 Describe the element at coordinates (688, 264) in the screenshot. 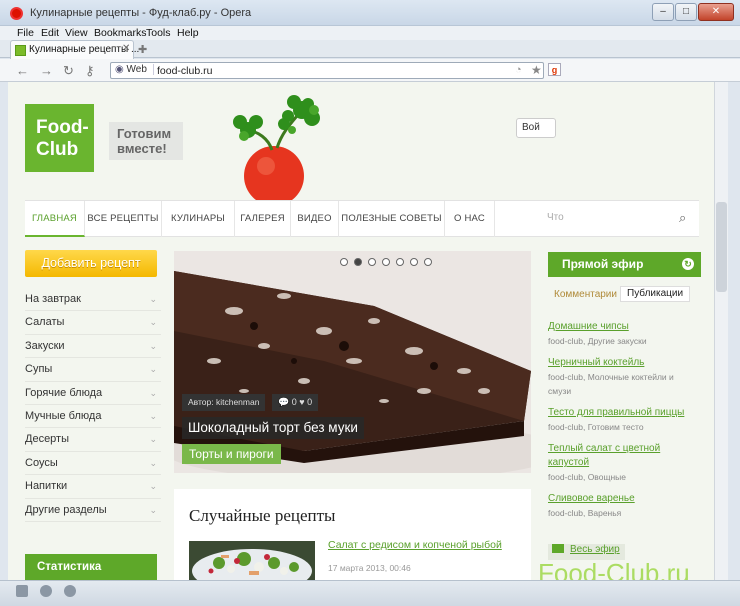

I see `refresh-icon: ↻` at that location.